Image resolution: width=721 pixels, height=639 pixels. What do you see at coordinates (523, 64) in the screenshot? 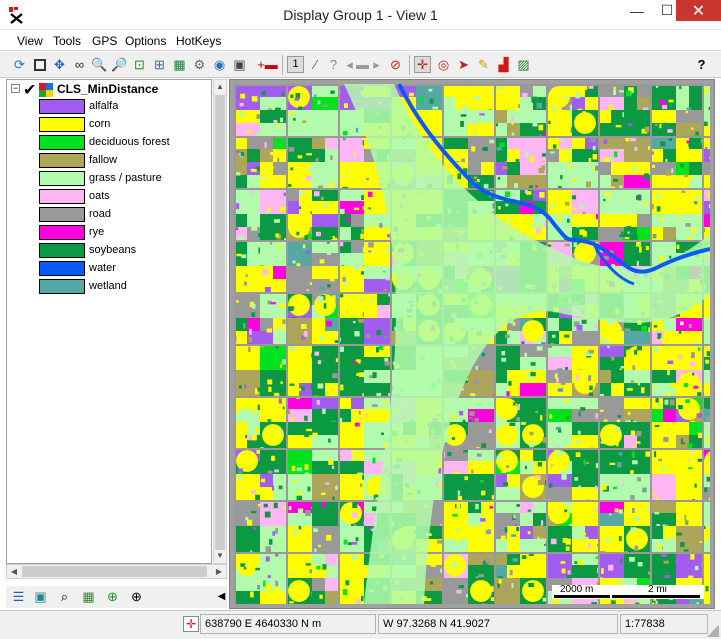
I see `image-icon: ▨` at bounding box center [523, 64].